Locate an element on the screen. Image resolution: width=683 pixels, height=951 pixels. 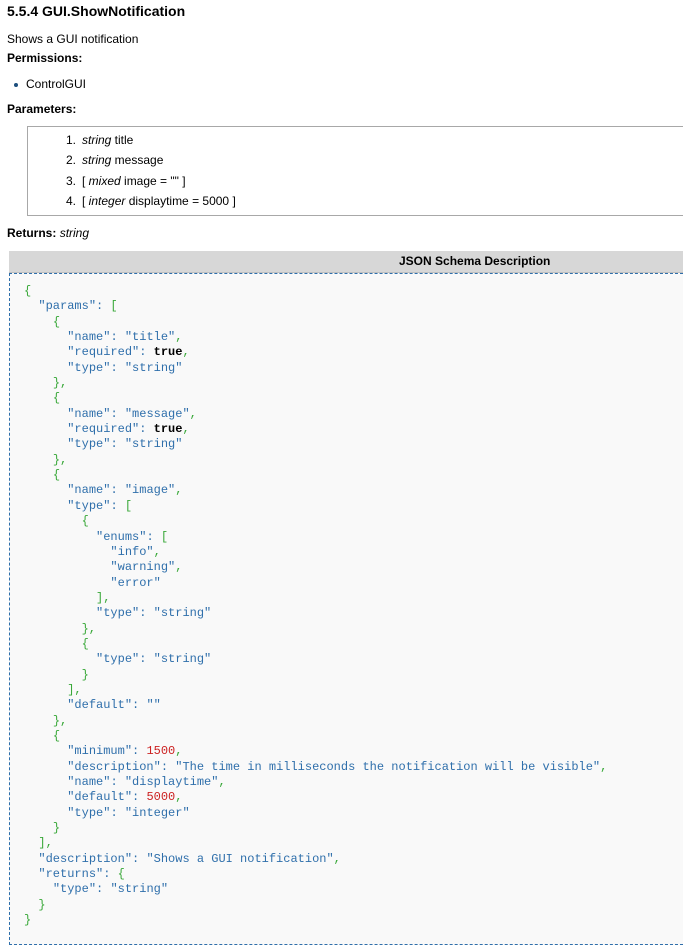
returns-line: Returns: string is located at coordinates (48, 233).